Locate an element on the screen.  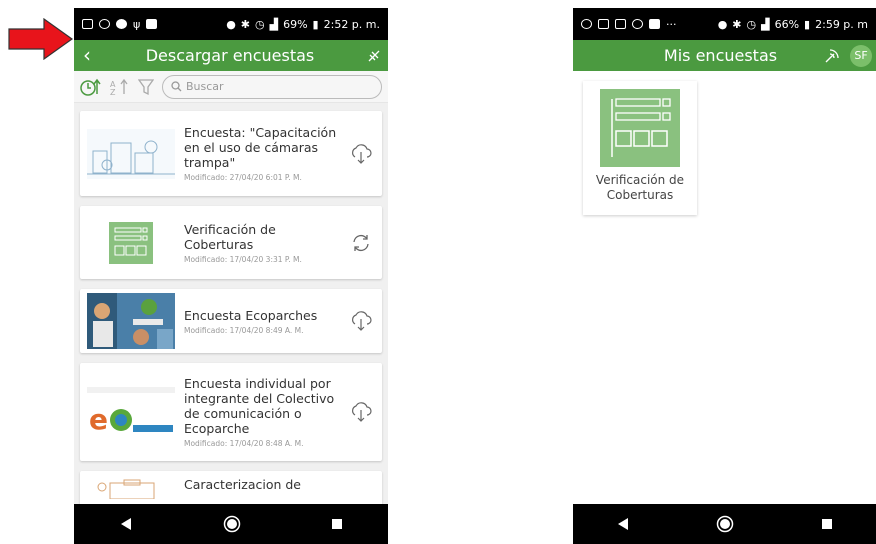
avatar: SF is located at coordinates (861, 55).